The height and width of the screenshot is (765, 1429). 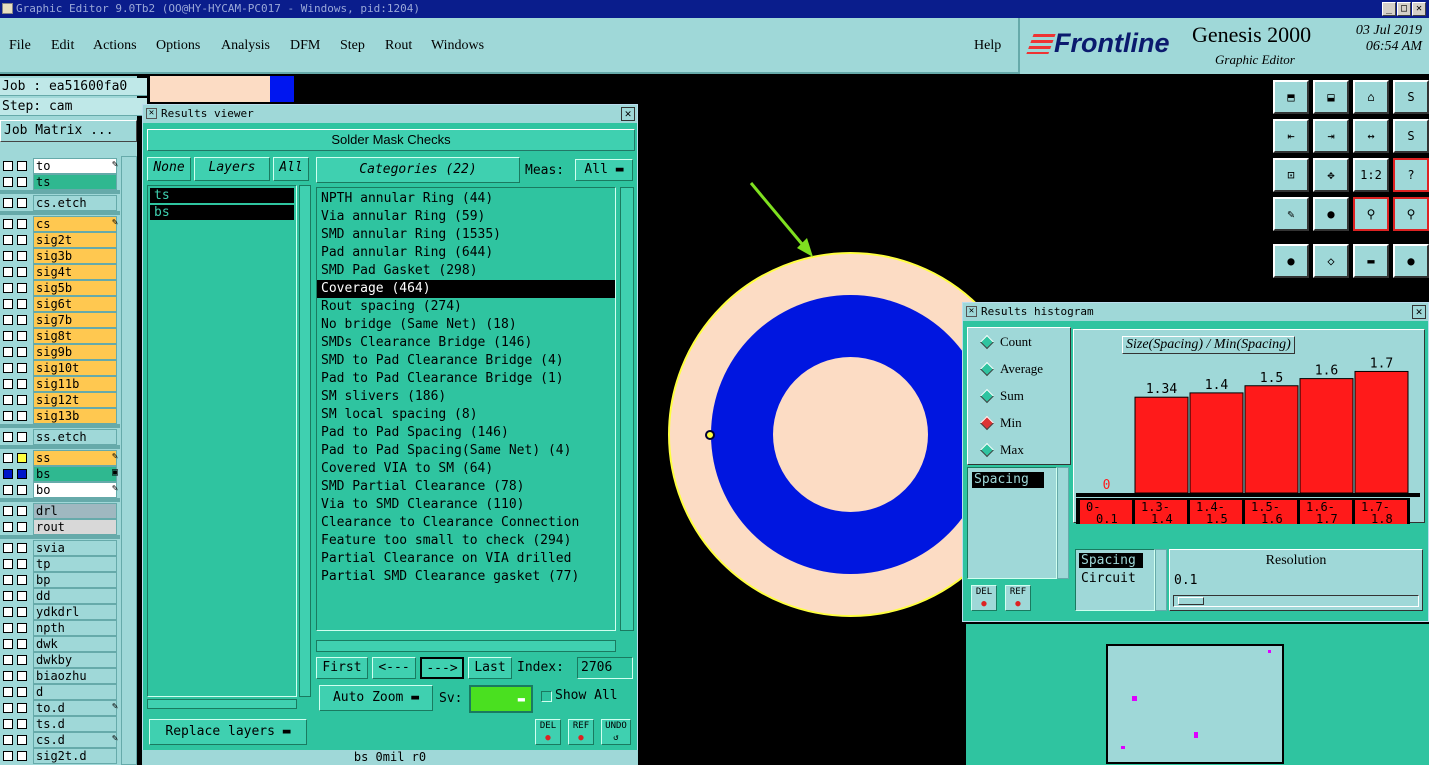 I want to click on category-item: Partial SMD Clearance gasket (77), so click(x=466, y=577).